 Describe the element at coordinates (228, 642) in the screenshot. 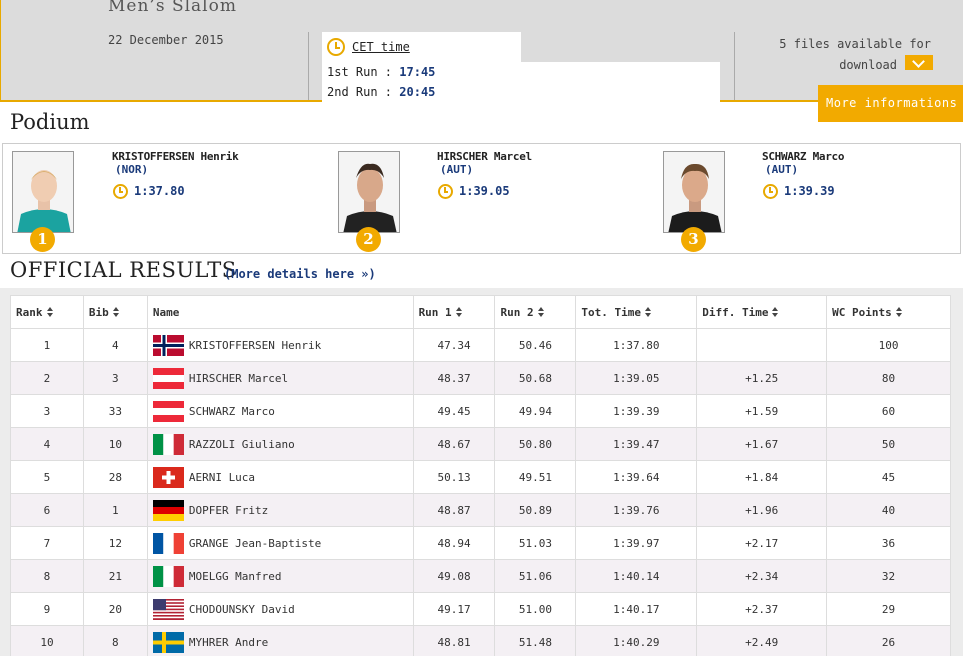

I see `athlete-name: MYHRER Andre` at that location.